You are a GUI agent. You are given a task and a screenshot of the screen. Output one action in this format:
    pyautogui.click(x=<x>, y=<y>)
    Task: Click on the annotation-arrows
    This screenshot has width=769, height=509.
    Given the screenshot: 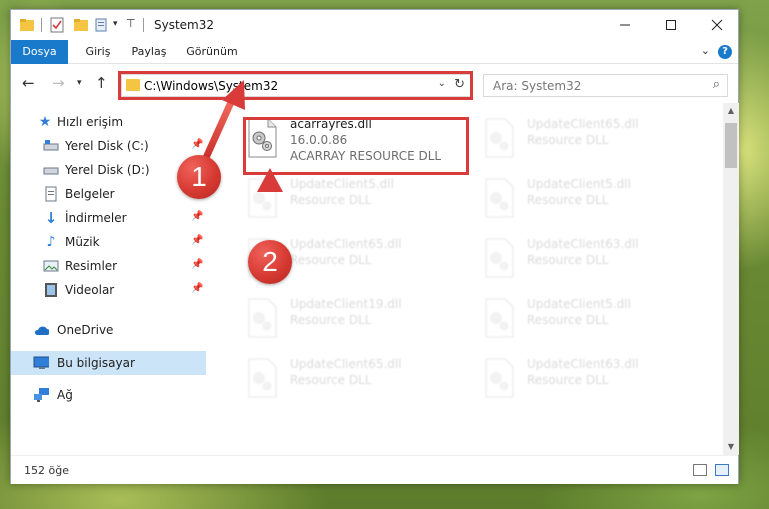 What is the action you would take?
    pyautogui.click(x=242, y=164)
    